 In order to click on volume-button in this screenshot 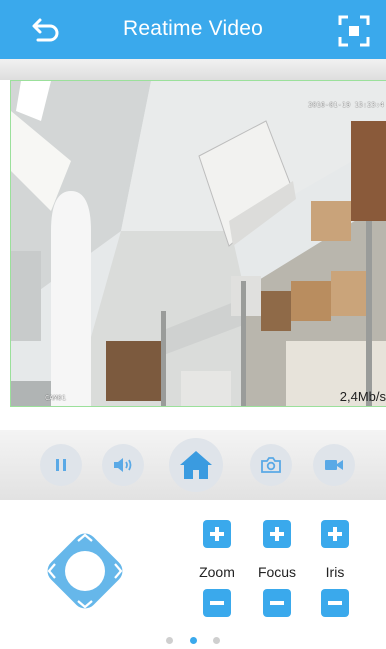, I will do `click(123, 465)`.